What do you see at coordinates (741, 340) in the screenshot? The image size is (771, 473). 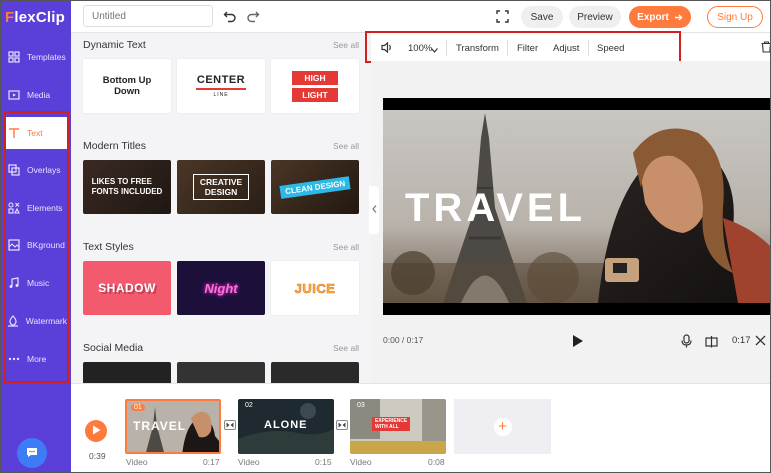 I see `clip-duration: 0:17` at bounding box center [741, 340].